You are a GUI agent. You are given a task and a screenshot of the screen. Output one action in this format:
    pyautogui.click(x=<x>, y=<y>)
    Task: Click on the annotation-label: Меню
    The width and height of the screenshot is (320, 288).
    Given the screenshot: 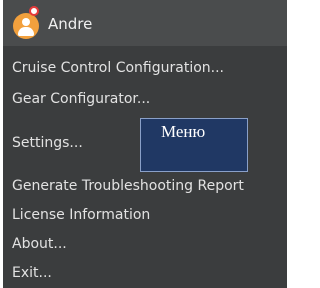 What is the action you would take?
    pyautogui.click(x=183, y=131)
    